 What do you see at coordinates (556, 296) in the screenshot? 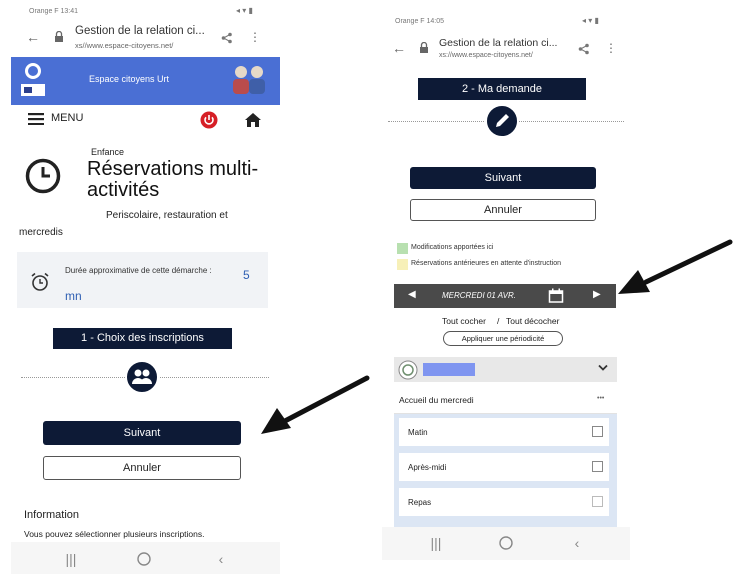
I see `calendar-icon` at bounding box center [556, 296].